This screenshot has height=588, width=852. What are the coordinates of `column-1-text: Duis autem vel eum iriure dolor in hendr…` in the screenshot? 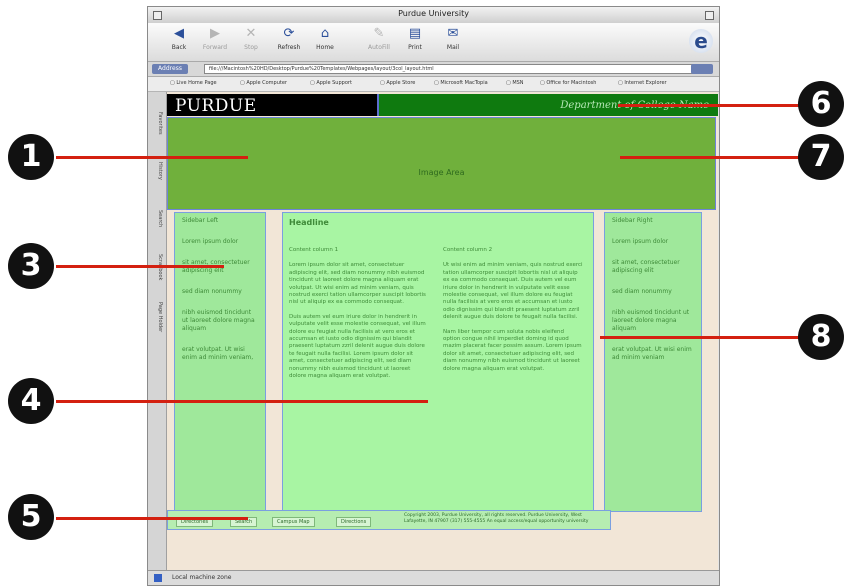 It's located at (357, 346).